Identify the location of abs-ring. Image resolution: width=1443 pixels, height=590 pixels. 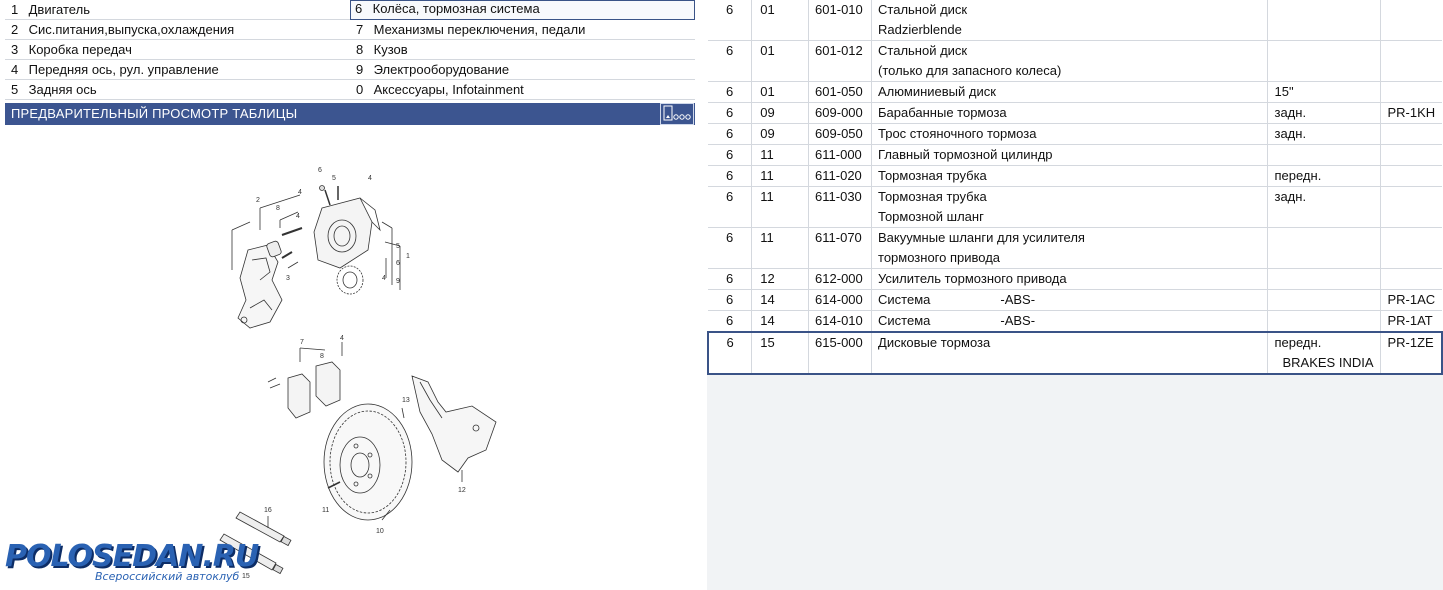
(350, 280).